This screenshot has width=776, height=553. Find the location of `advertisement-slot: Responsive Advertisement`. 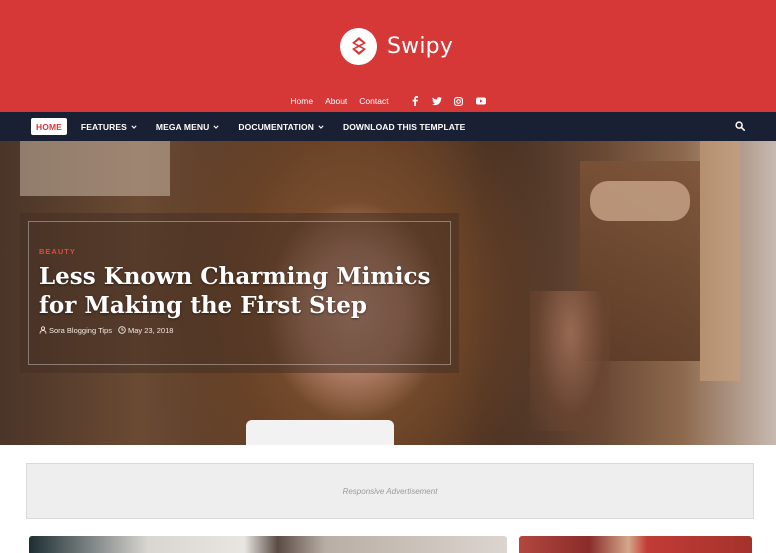

advertisement-slot: Responsive Advertisement is located at coordinates (390, 491).